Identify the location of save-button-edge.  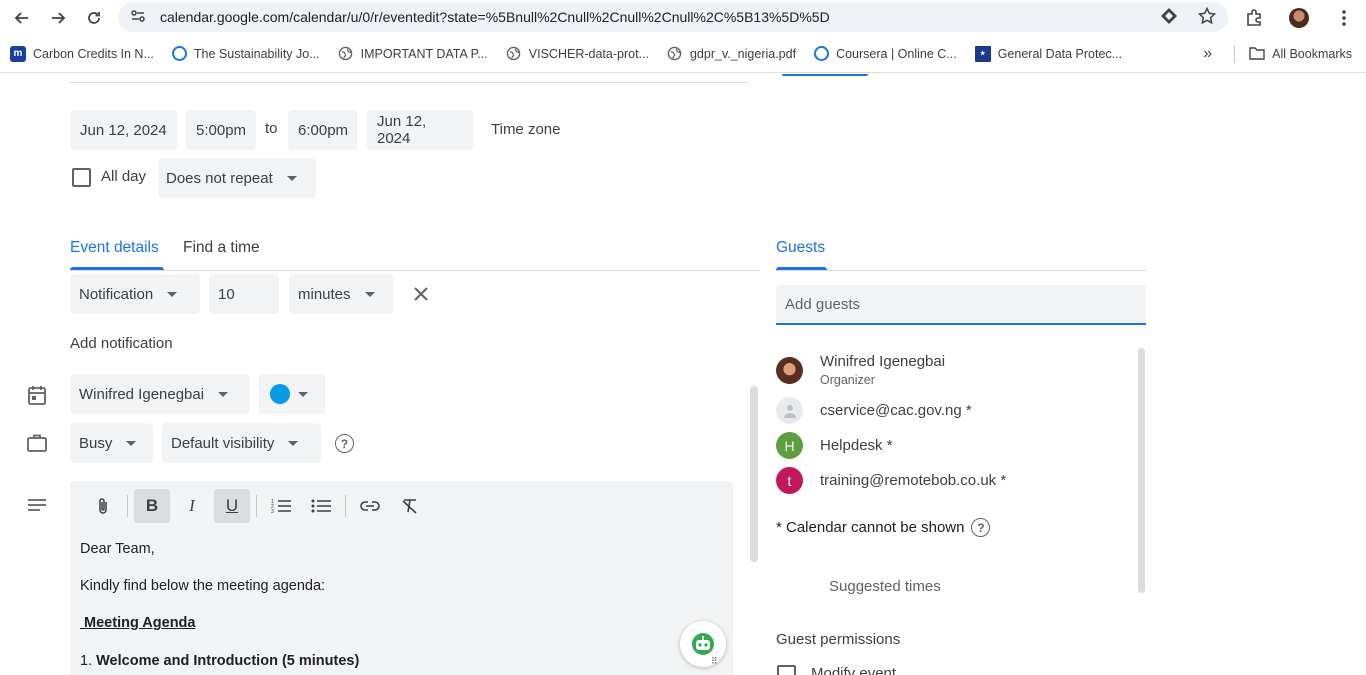
(825, 75).